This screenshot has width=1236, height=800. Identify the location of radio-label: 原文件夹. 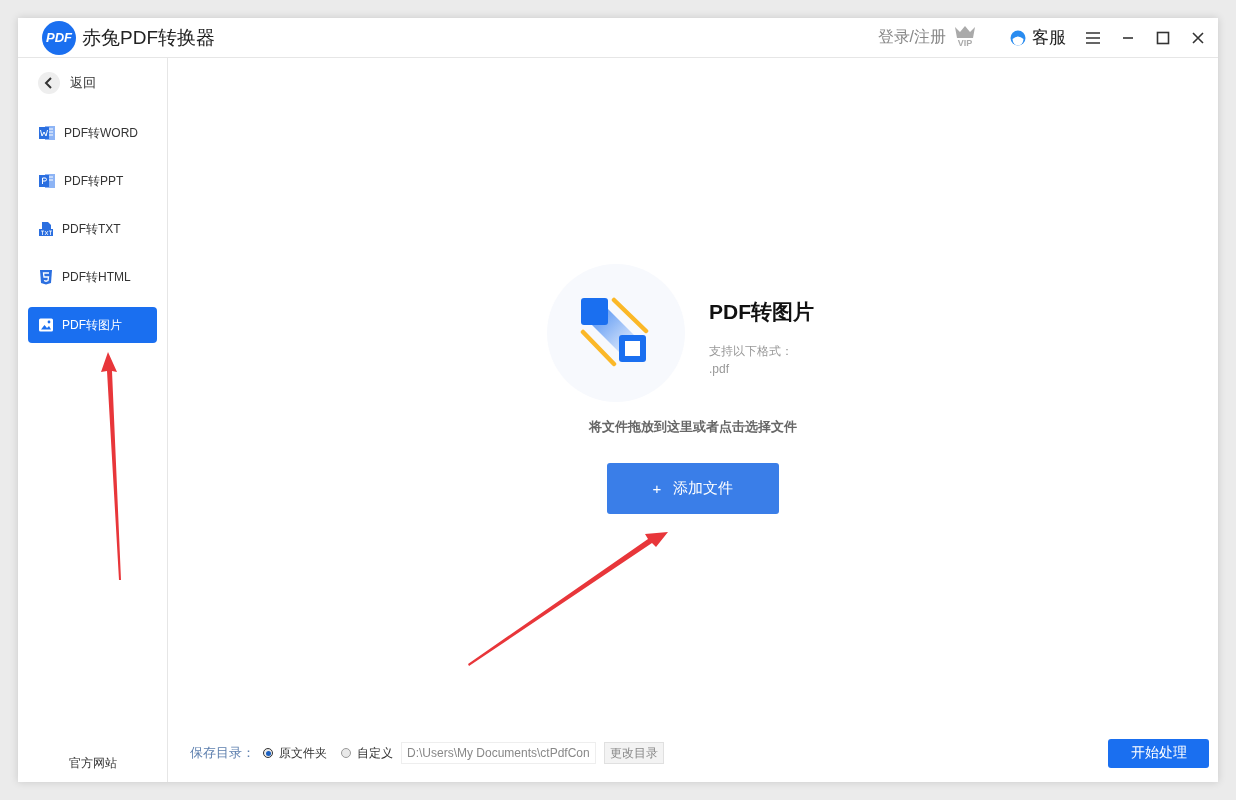
(303, 753).